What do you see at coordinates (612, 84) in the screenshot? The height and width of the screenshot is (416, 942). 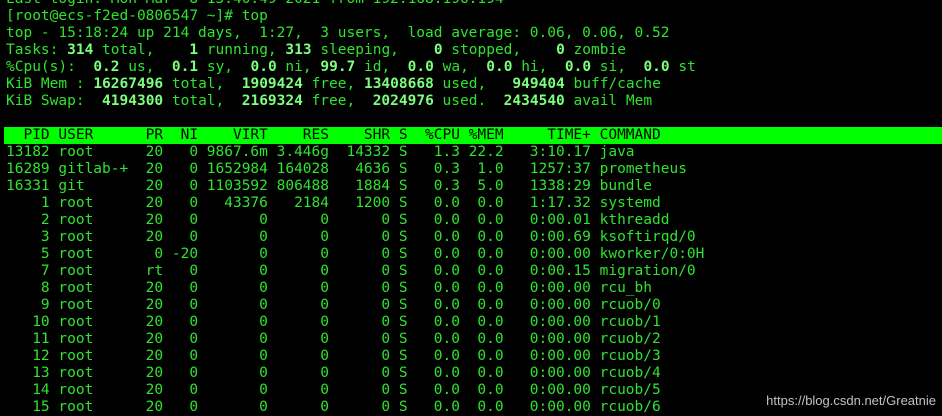 I see `mem-buff-cache-label: buff/cache` at bounding box center [612, 84].